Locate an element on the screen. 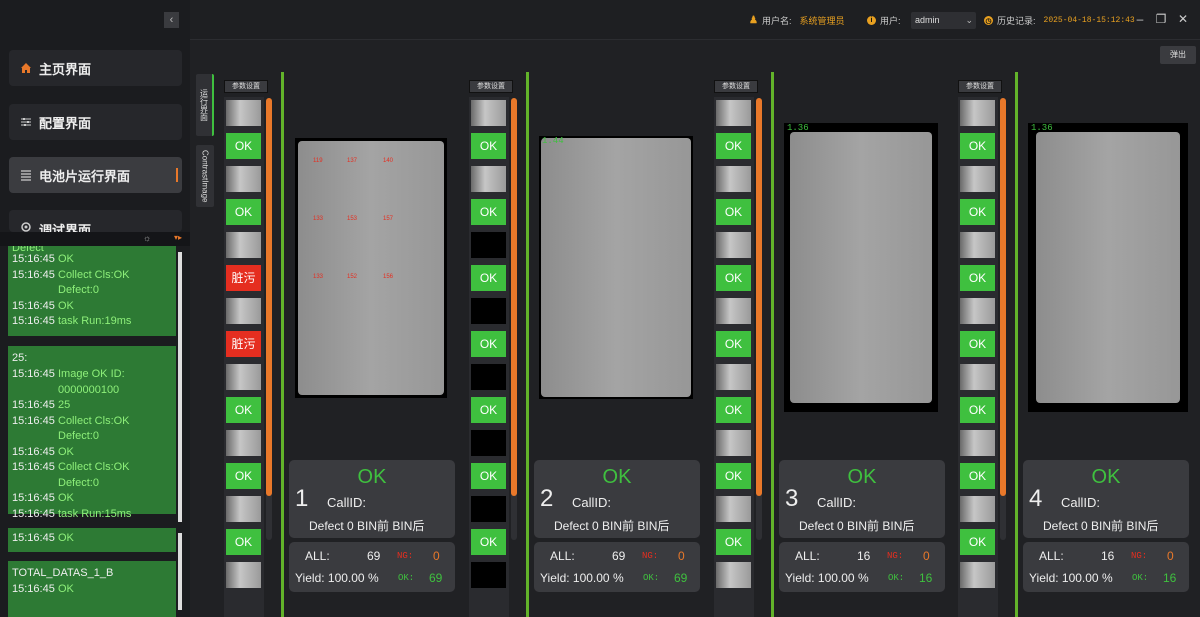 This screenshot has height=617, width=1200. popout-button: 弹出 is located at coordinates (1178, 55).